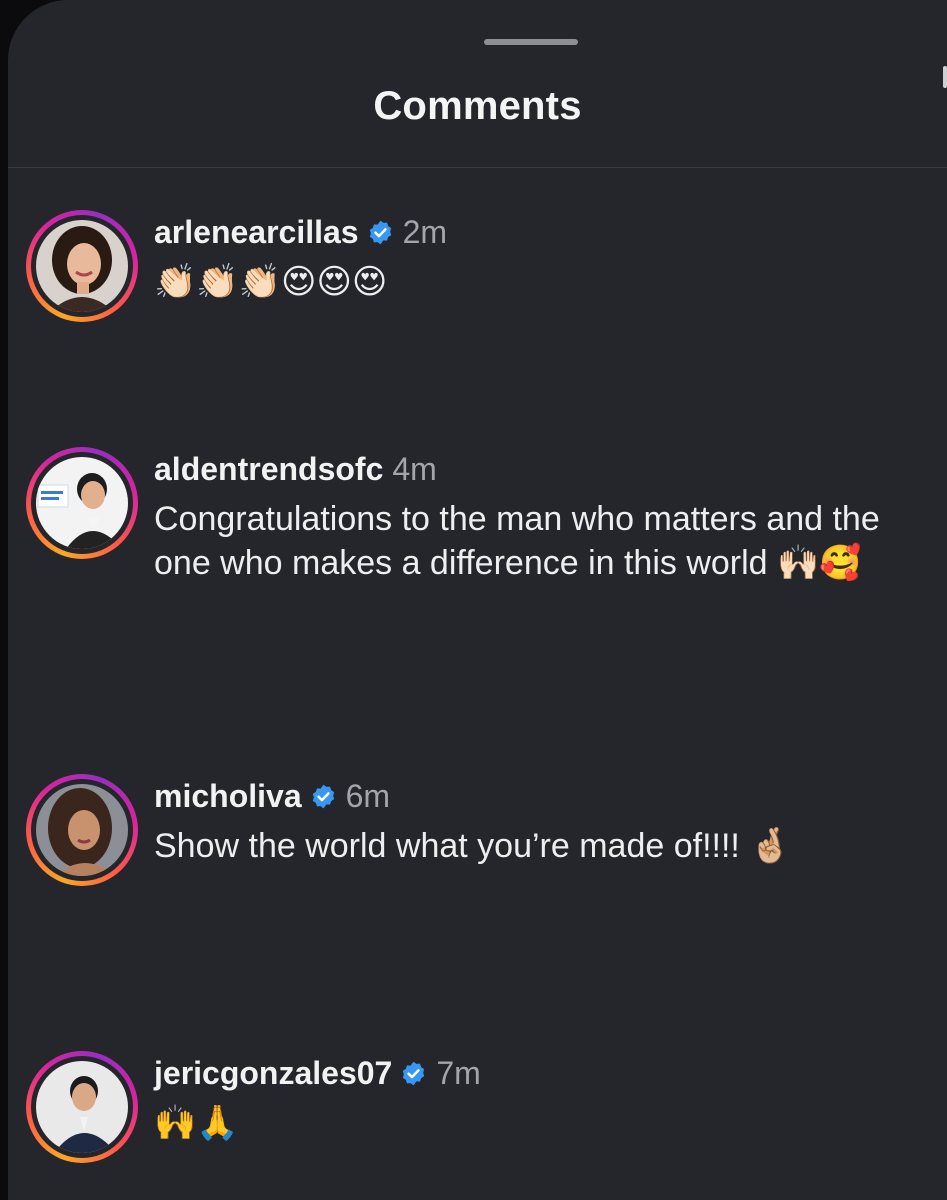  Describe the element at coordinates (531, 42) in the screenshot. I see `sheet-drag-handle` at that location.